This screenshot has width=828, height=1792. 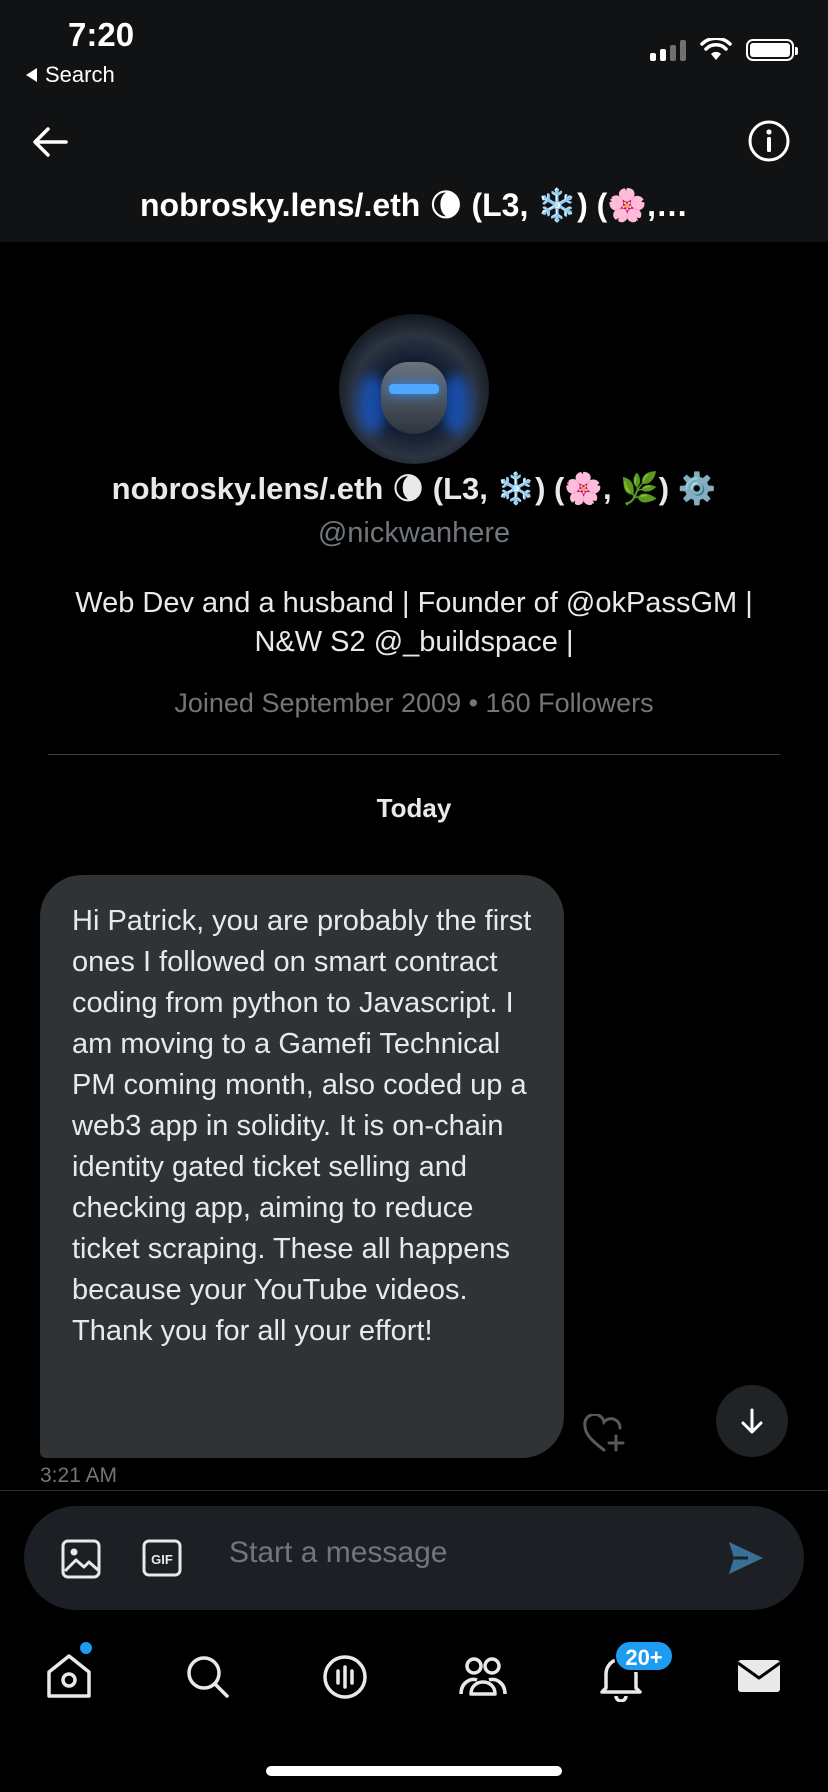 I want to click on gif-icon: GIF, so click(x=162, y=1558).